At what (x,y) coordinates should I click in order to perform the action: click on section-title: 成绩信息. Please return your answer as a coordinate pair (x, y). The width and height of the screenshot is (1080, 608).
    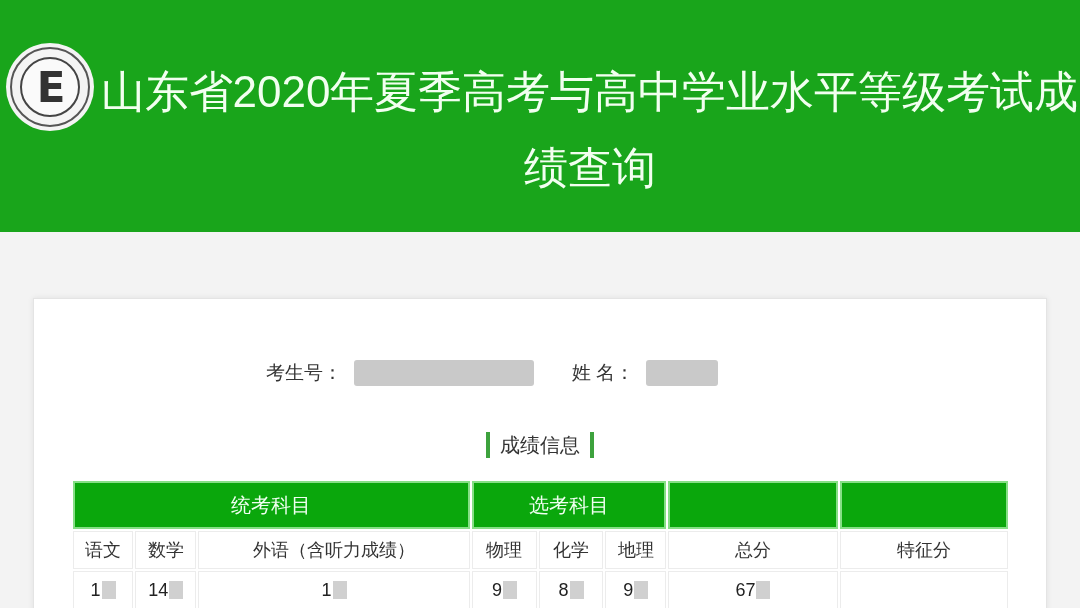
    Looking at the image, I should click on (540, 445).